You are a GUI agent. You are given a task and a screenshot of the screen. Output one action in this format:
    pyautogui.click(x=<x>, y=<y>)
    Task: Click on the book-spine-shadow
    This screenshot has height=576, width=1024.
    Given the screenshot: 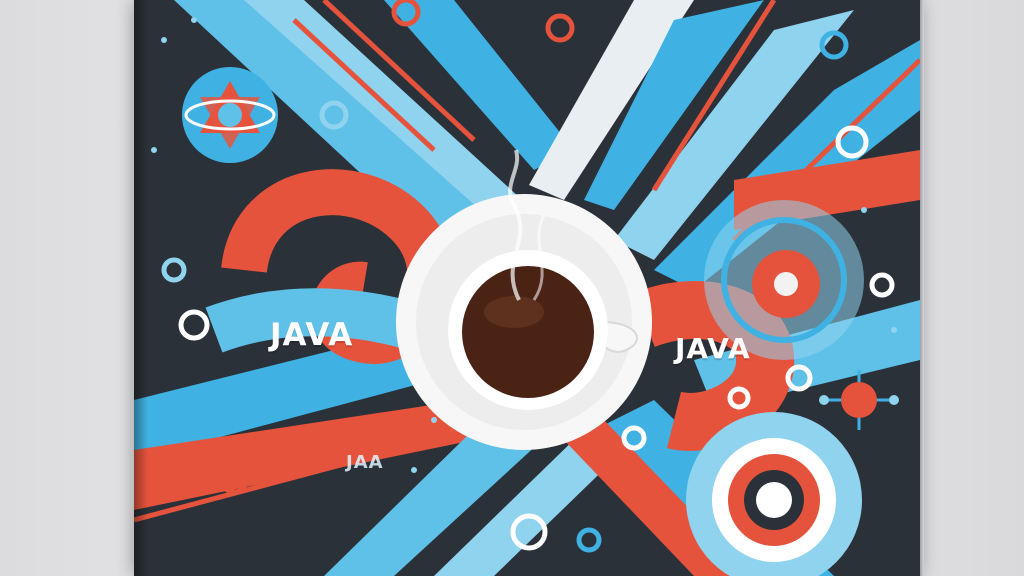 What is the action you would take?
    pyautogui.click(x=141, y=288)
    